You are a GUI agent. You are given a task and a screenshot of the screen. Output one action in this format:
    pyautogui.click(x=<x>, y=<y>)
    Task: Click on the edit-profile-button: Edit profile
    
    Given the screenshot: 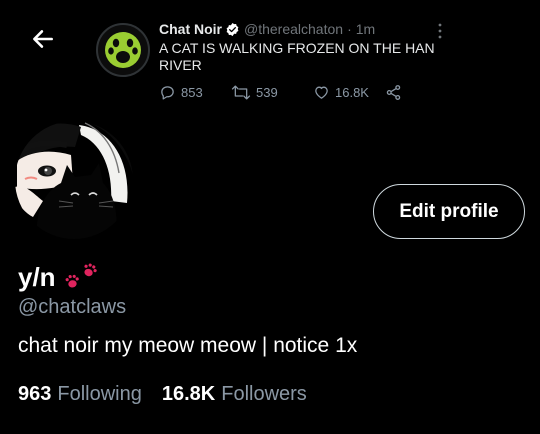 What is the action you would take?
    pyautogui.click(x=449, y=211)
    